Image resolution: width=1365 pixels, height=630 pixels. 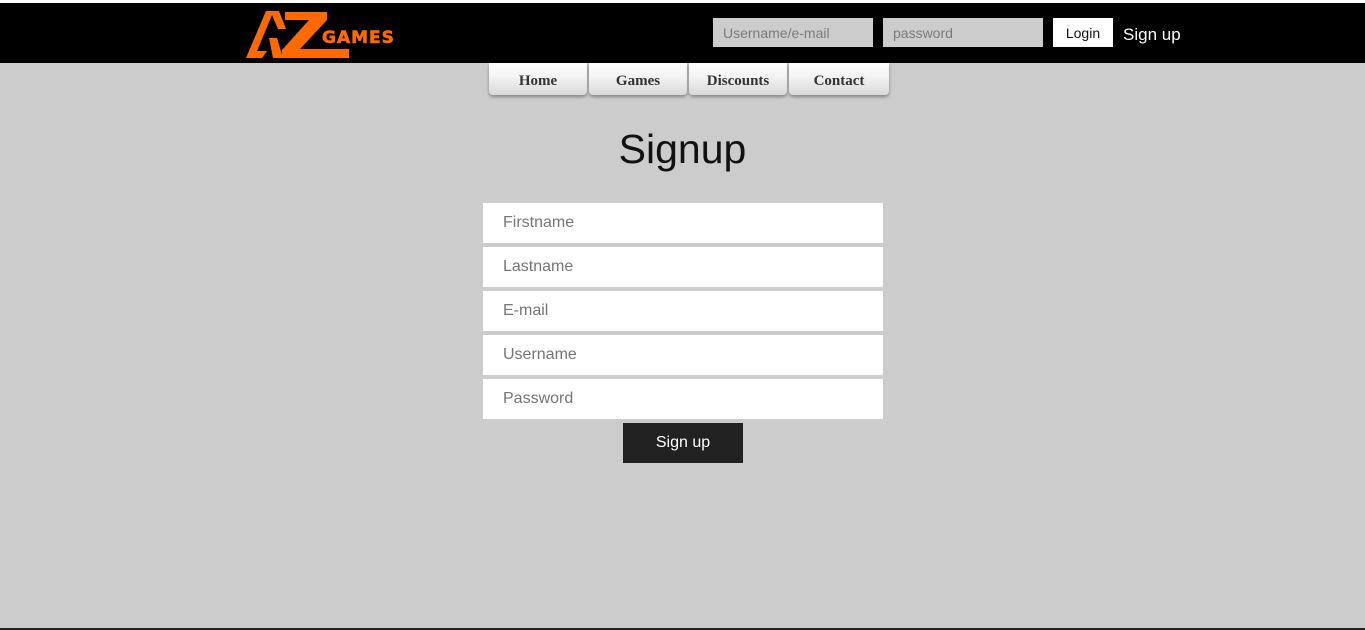 What do you see at coordinates (793, 32) in the screenshot?
I see `header-username-input` at bounding box center [793, 32].